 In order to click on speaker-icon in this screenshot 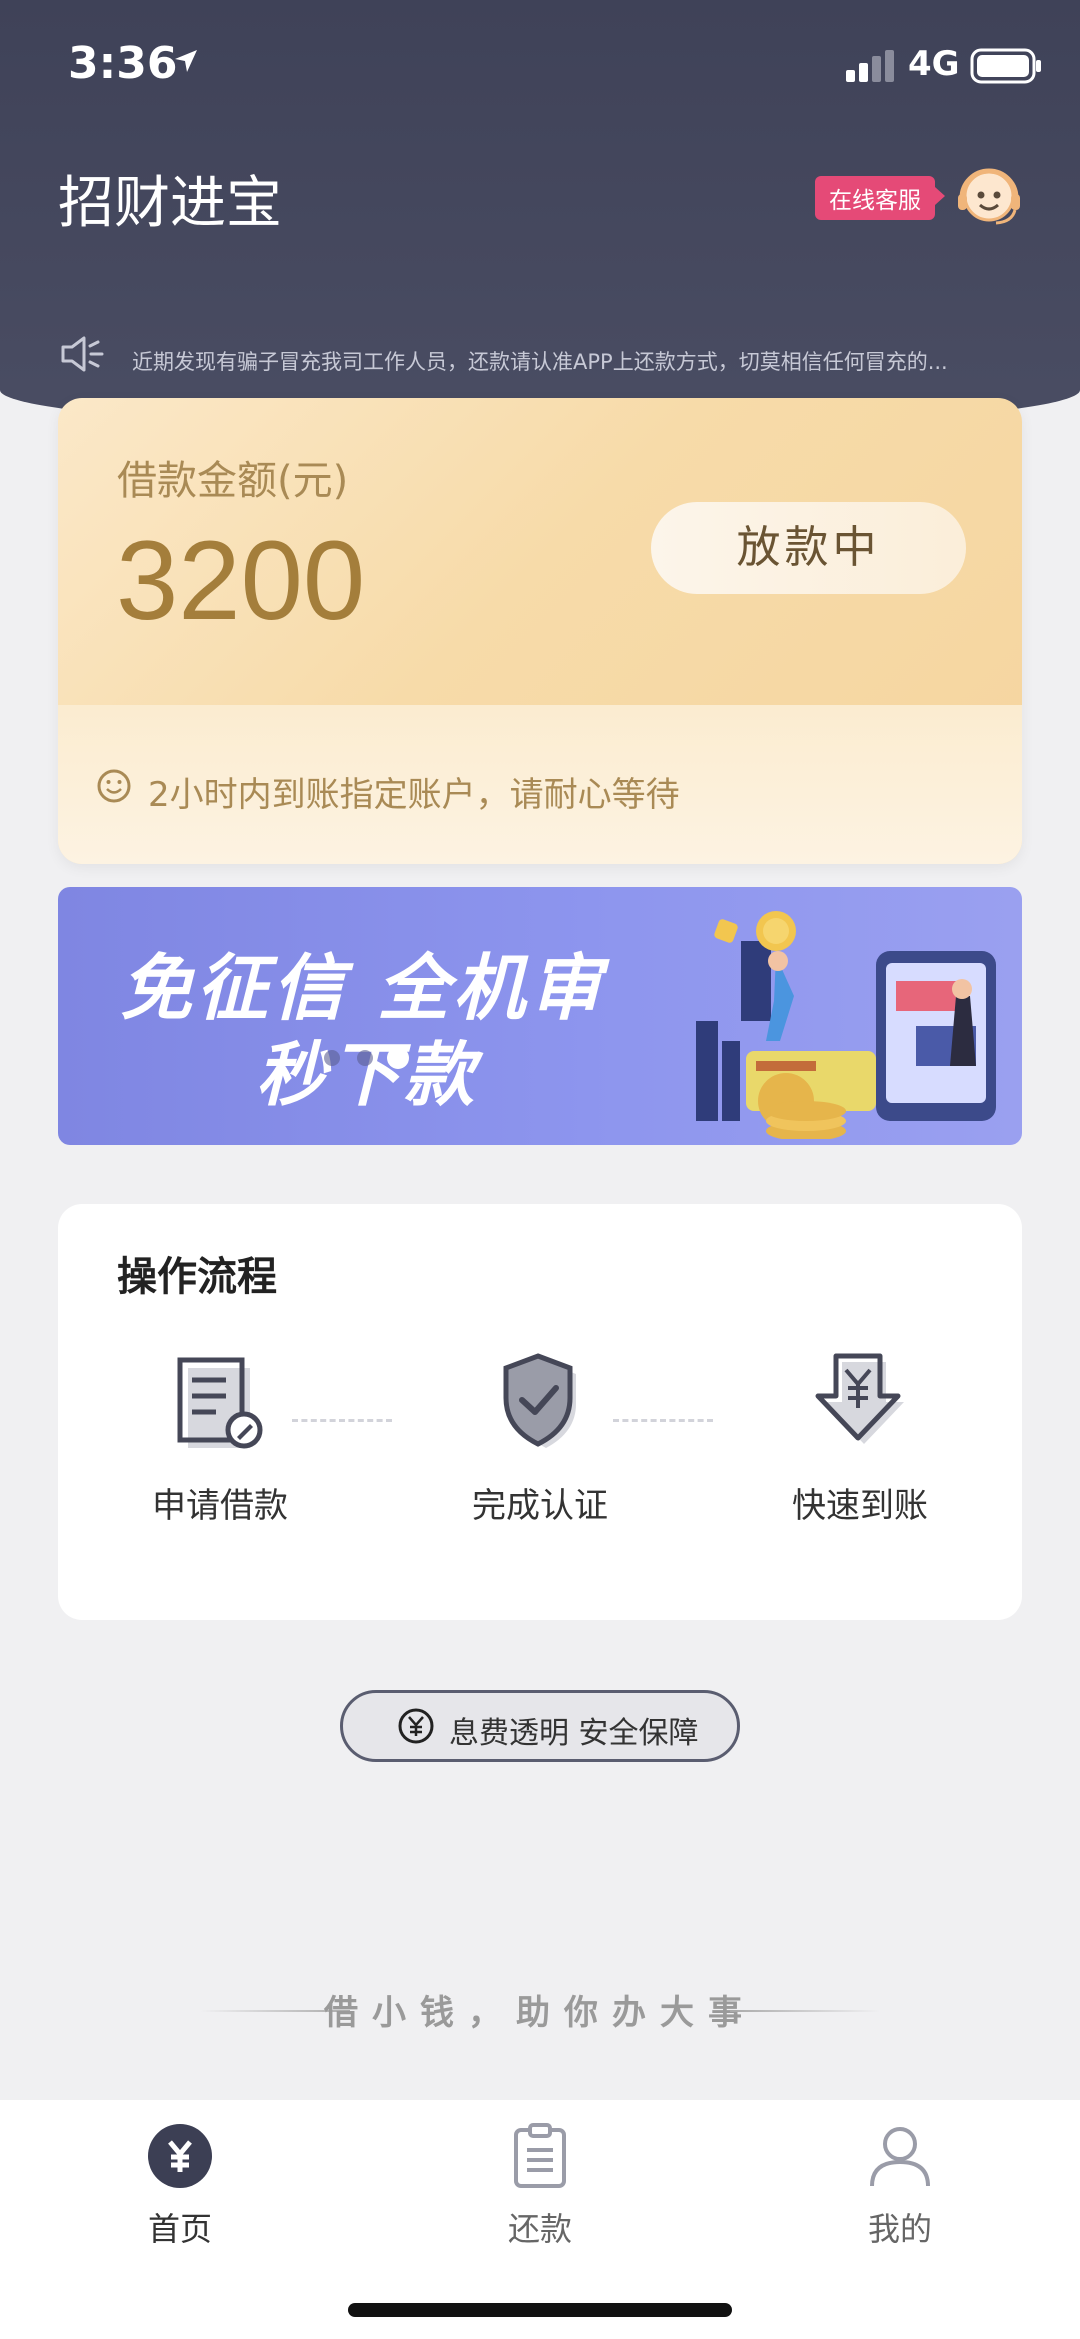, I will do `click(82, 354)`.